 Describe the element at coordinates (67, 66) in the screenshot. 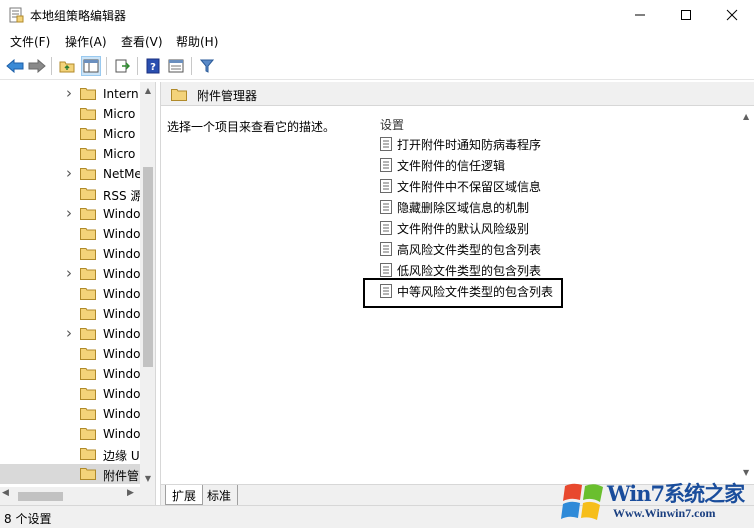

I see `up-level-button` at that location.